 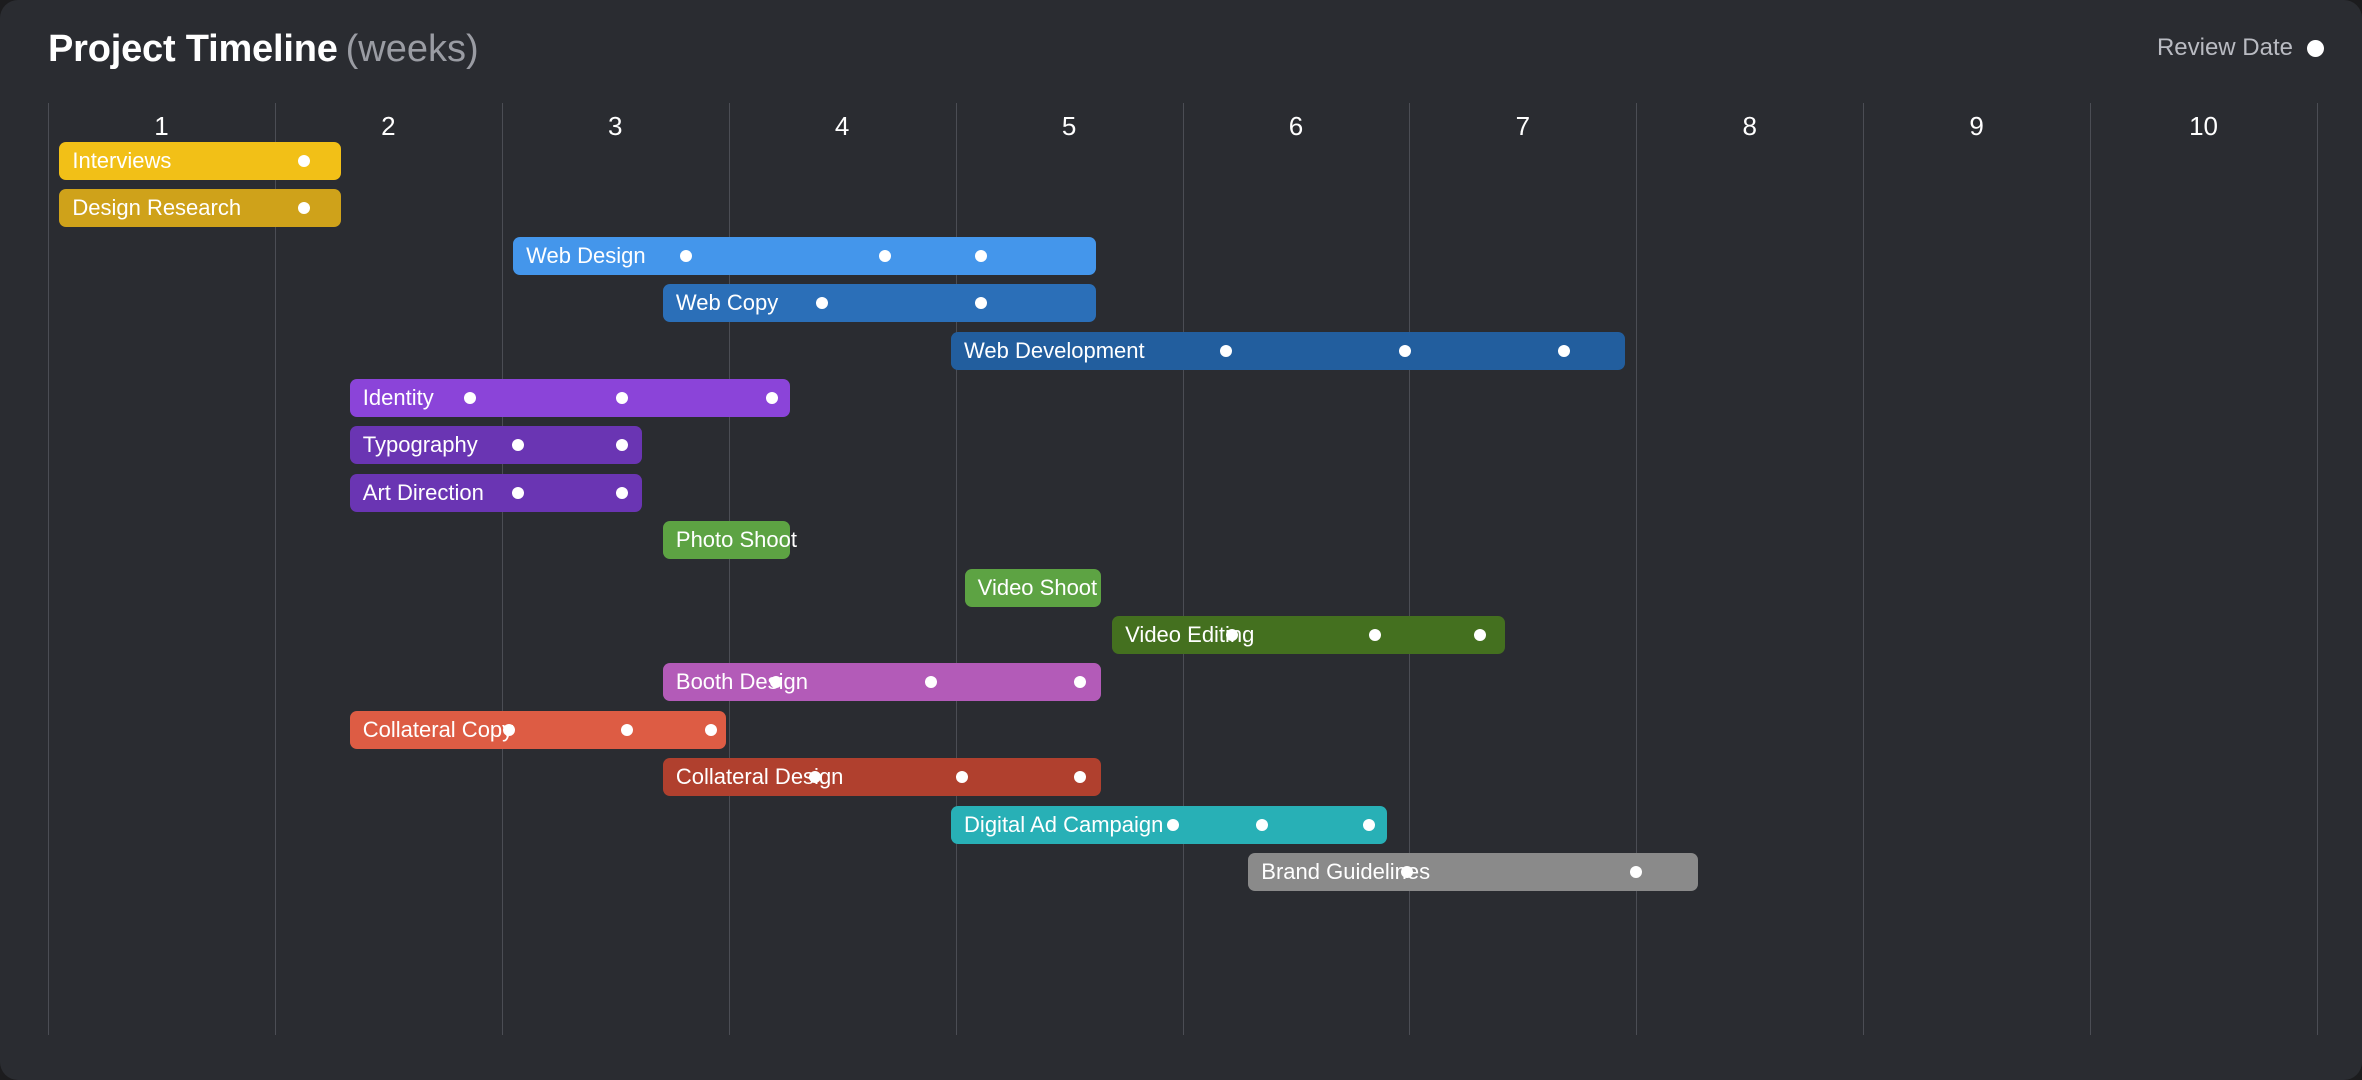 I want to click on task-bar: Interviews, so click(x=200, y=161).